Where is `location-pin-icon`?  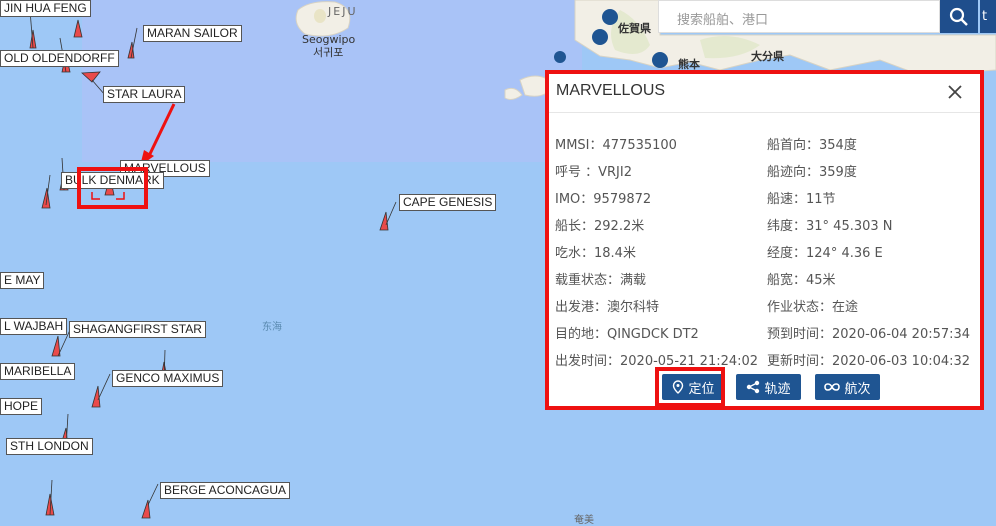
location-pin-icon is located at coordinates (678, 387).